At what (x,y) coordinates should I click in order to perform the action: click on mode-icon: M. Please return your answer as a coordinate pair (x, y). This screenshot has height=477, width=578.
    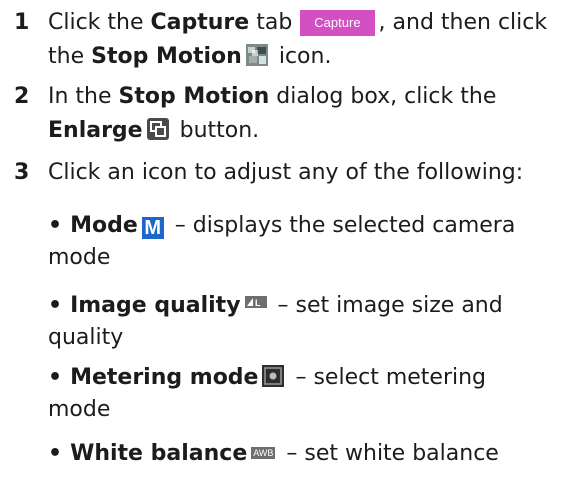
    Looking at the image, I should click on (152, 228).